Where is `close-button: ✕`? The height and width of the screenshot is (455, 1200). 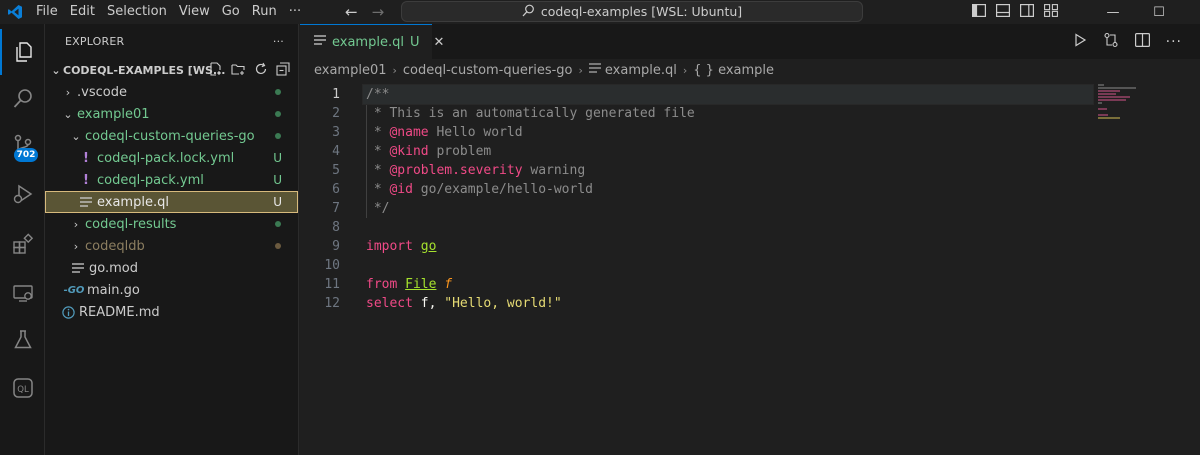 close-button: ✕ is located at coordinates (1191, 12).